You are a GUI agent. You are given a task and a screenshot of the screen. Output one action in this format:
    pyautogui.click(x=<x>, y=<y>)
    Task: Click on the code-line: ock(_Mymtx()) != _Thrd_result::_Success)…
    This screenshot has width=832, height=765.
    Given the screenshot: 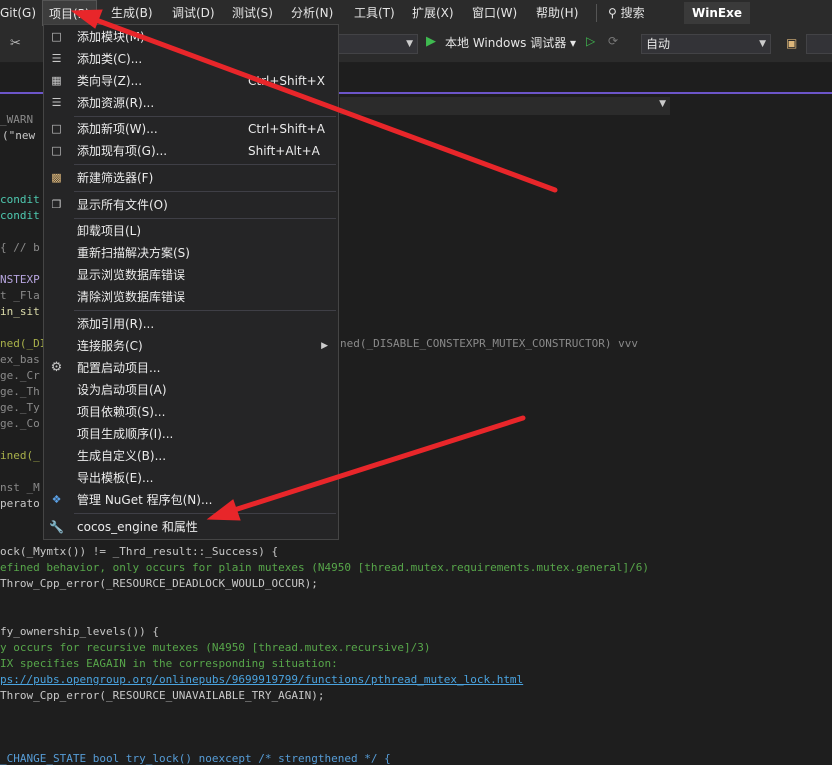 What is the action you would take?
    pyautogui.click(x=139, y=551)
    